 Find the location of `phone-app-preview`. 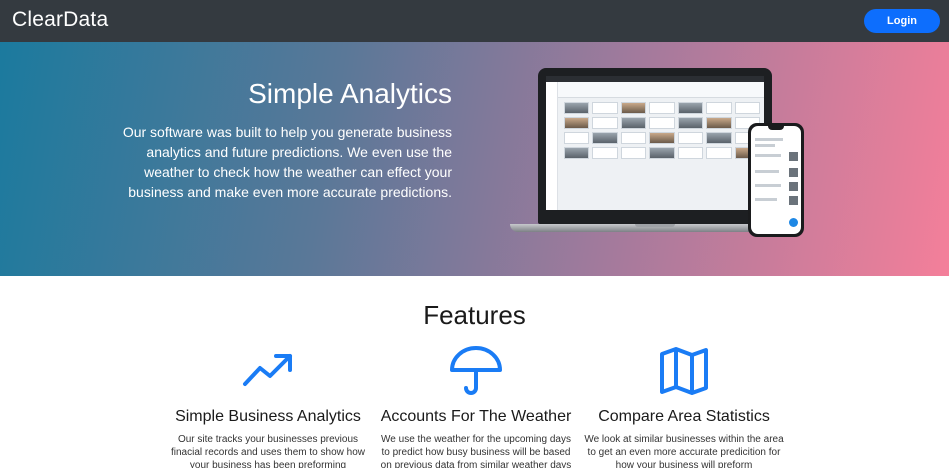

phone-app-preview is located at coordinates (776, 180).